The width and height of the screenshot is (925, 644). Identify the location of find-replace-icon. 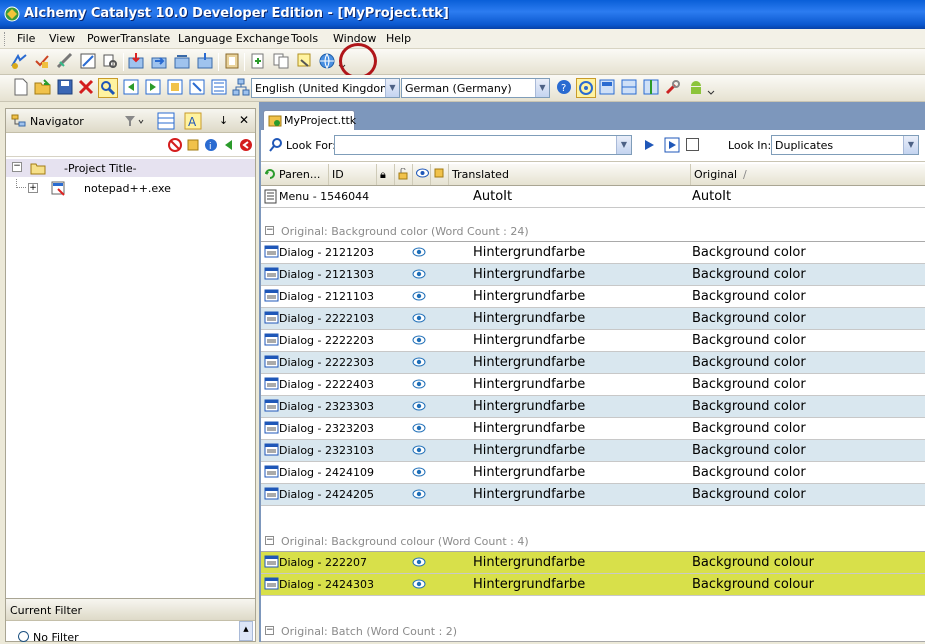
(111, 62).